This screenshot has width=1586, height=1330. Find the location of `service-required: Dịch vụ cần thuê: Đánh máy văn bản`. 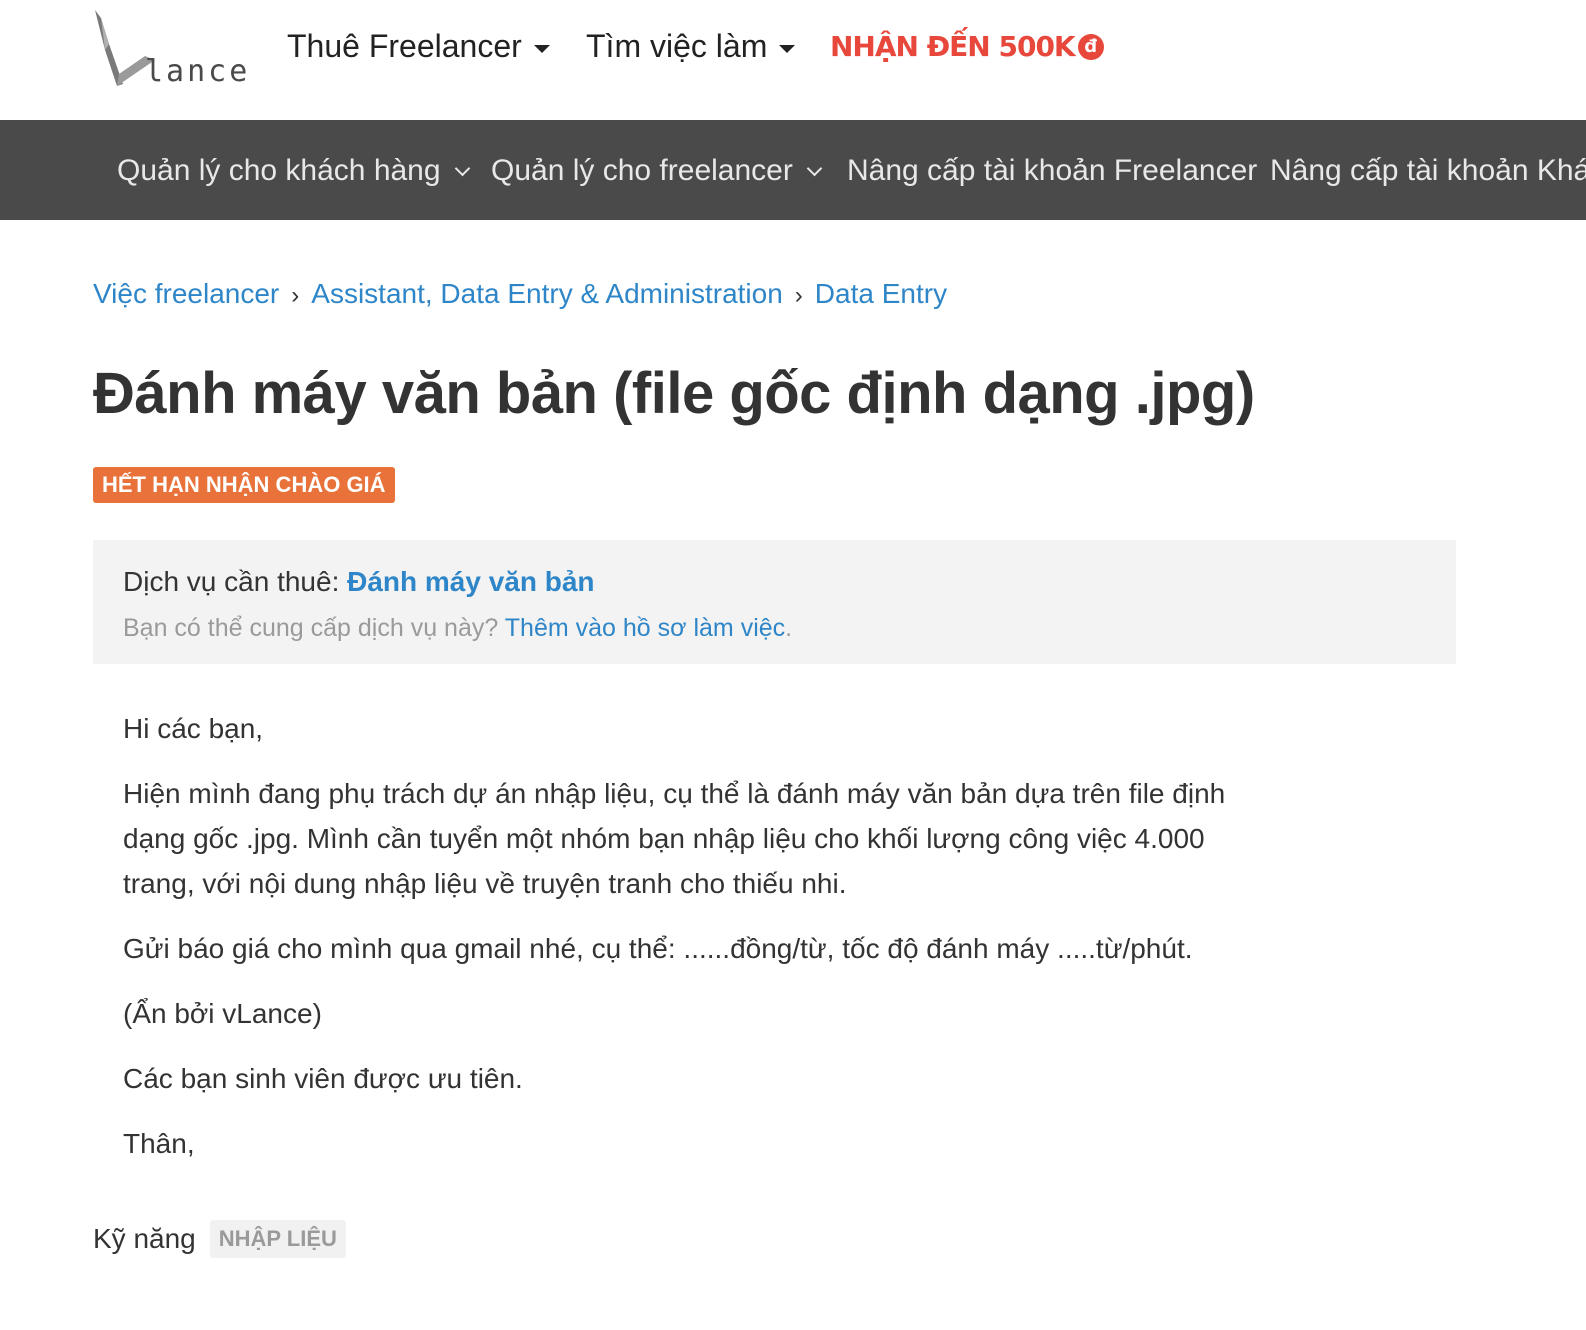

service-required: Dịch vụ cần thuê: Đánh máy văn bản is located at coordinates (359, 582).